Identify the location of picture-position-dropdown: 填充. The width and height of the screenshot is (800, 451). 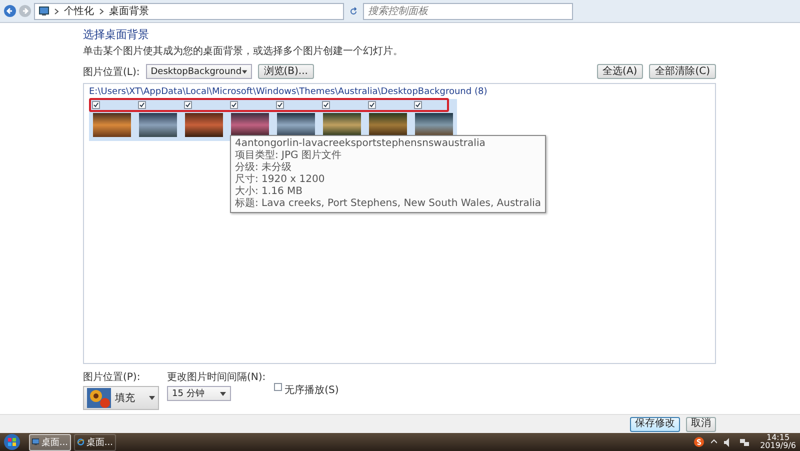
(121, 398).